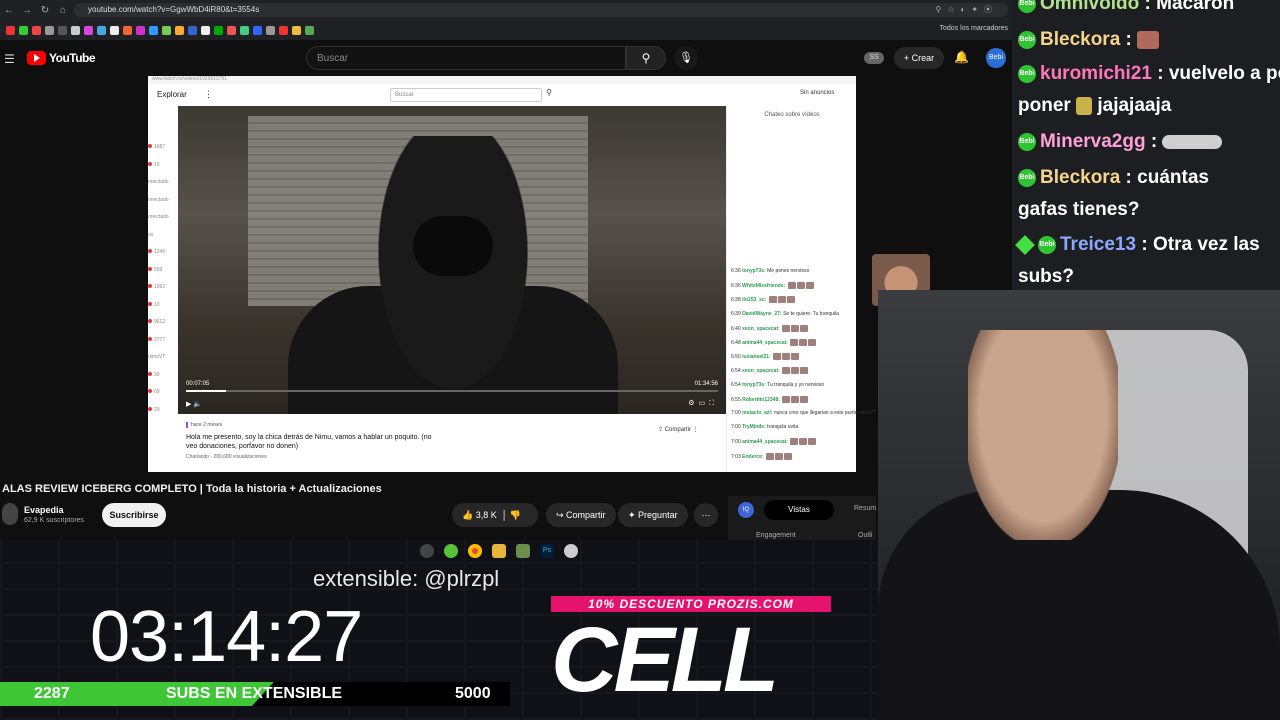 The width and height of the screenshot is (1280, 720). Describe the element at coordinates (706, 384) in the screenshot. I see `time-total: 01:34:56` at that location.